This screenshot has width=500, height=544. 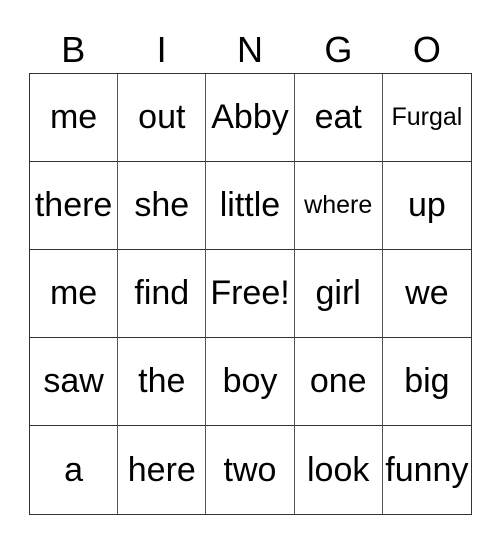 I want to click on bingo-cell: boy, so click(x=250, y=382).